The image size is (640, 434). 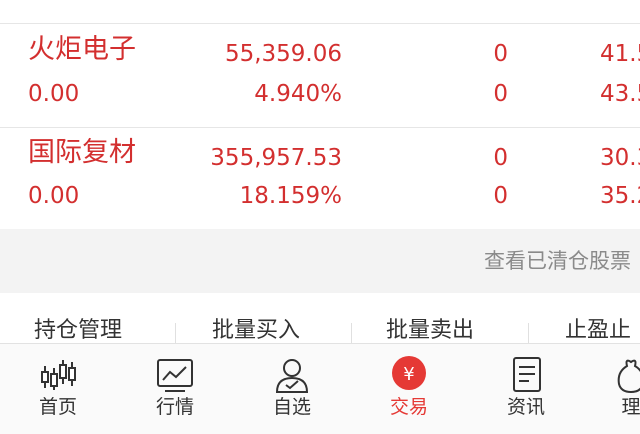 What do you see at coordinates (430, 330) in the screenshot?
I see `batch-sell-button: 批量卖出` at bounding box center [430, 330].